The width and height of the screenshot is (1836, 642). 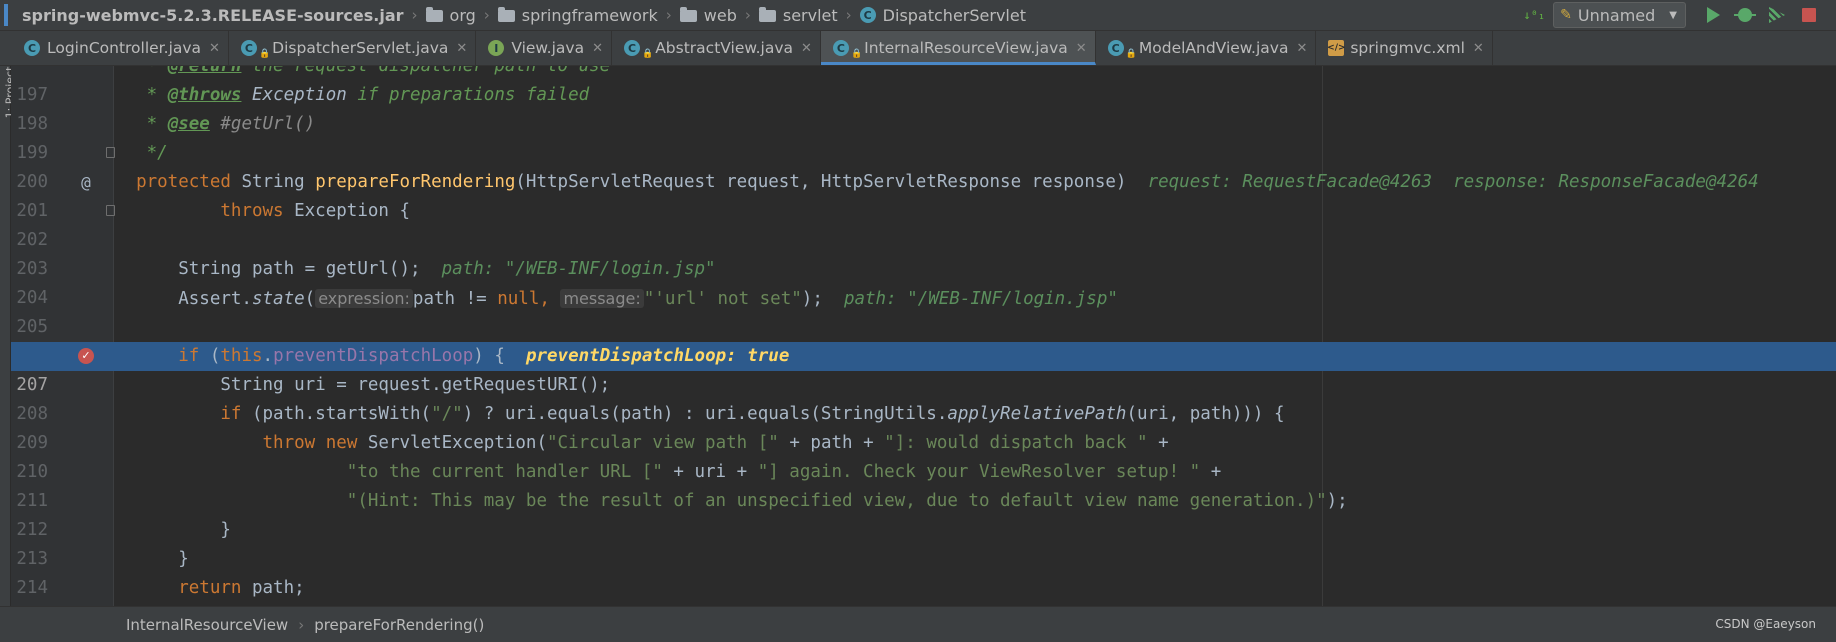 I want to click on coverage-icon, so click(x=1777, y=15).